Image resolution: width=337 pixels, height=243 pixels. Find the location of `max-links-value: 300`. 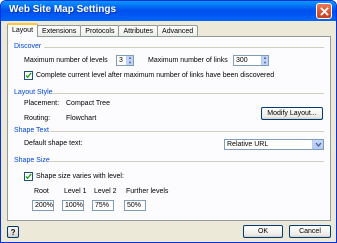

max-links-value: 300 is located at coordinates (242, 60).